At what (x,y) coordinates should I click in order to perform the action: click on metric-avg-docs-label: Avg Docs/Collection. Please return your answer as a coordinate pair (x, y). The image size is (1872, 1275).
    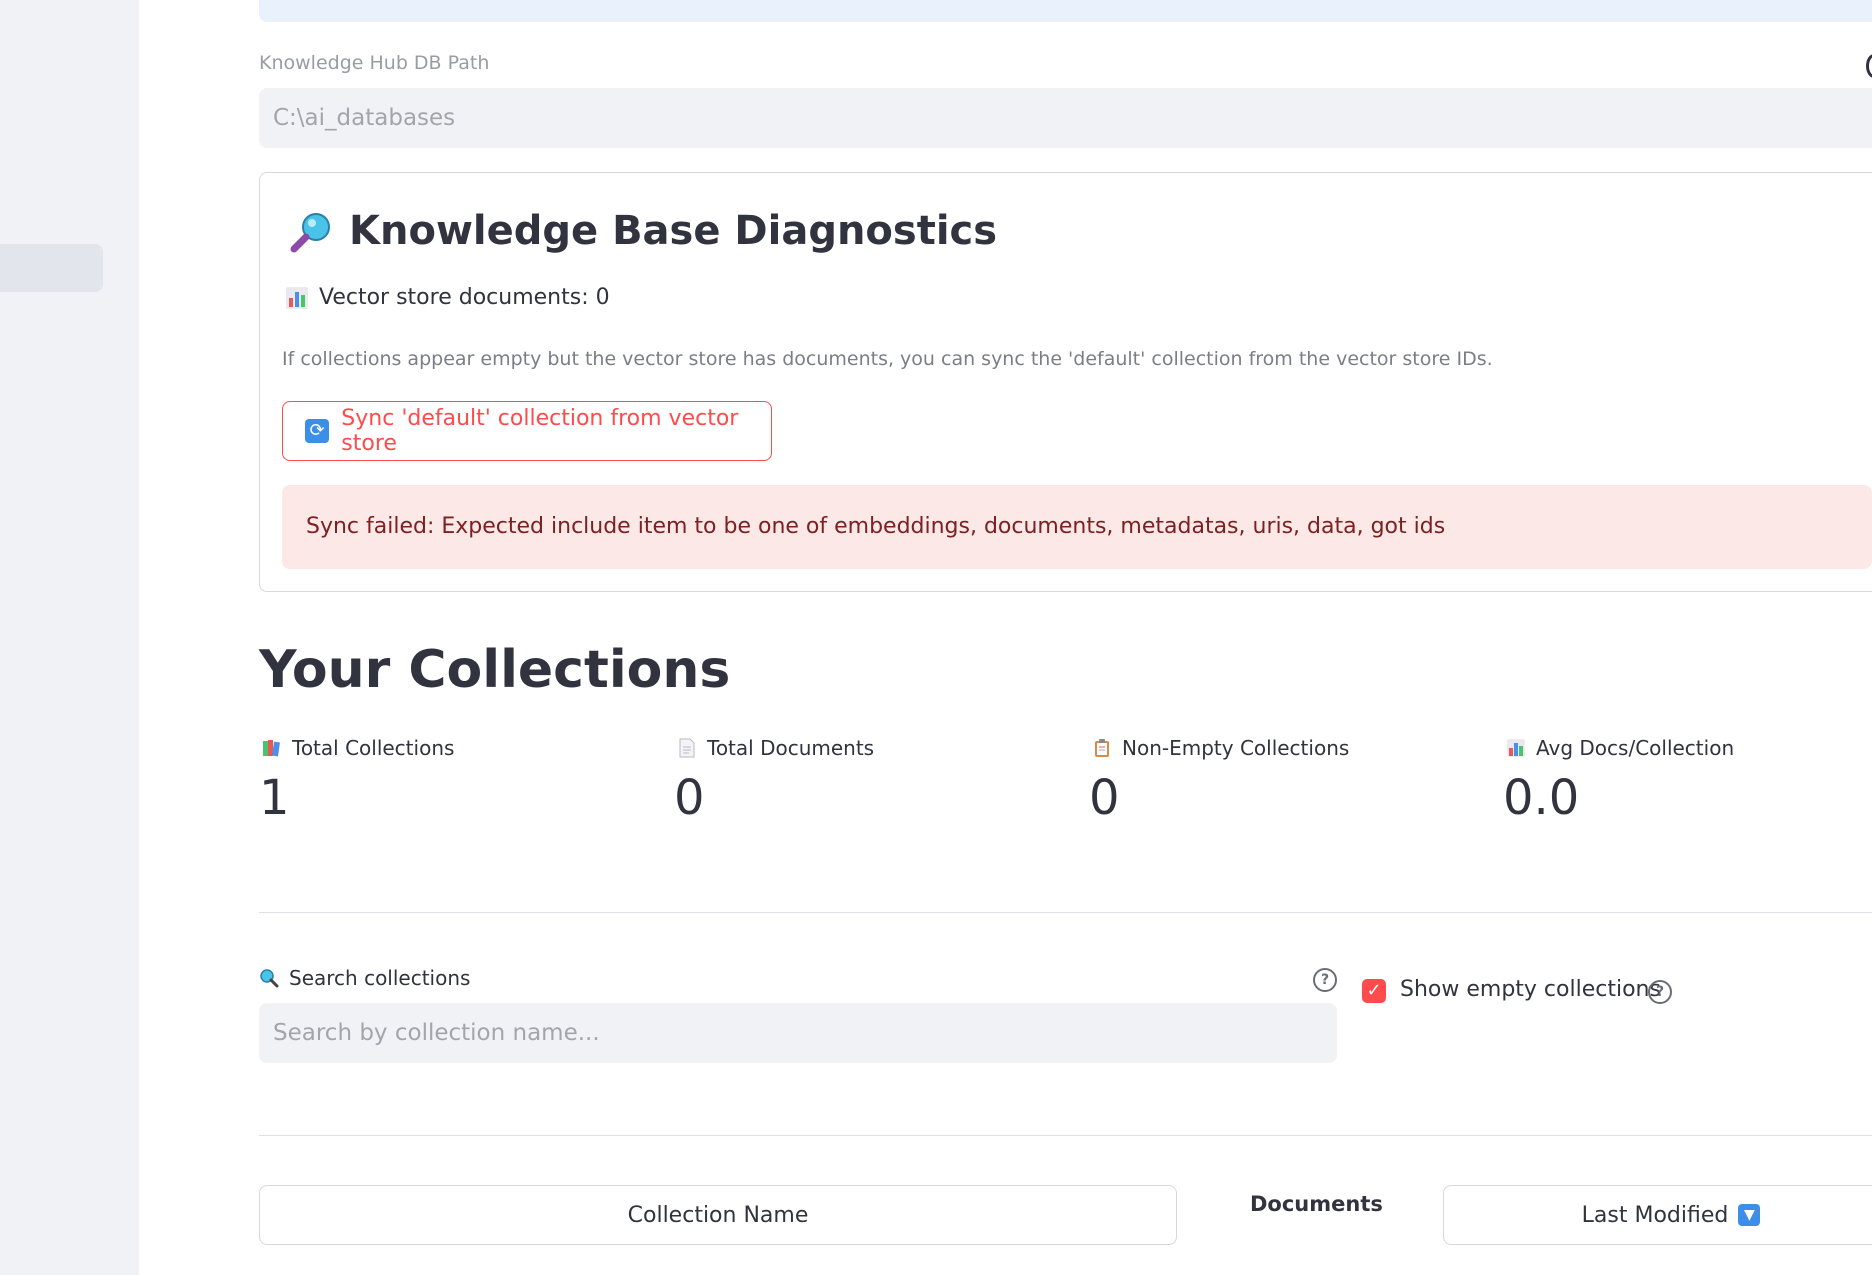
    Looking at the image, I should click on (1620, 748).